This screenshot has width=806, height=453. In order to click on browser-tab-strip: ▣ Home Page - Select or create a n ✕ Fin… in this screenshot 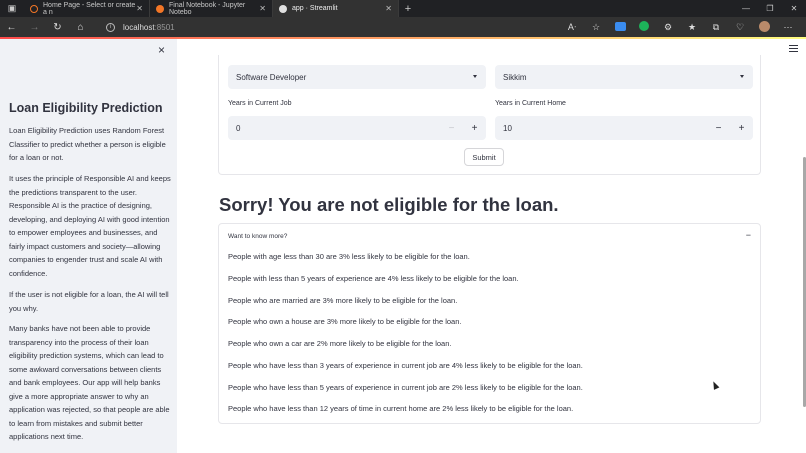, I will do `click(403, 8)`.